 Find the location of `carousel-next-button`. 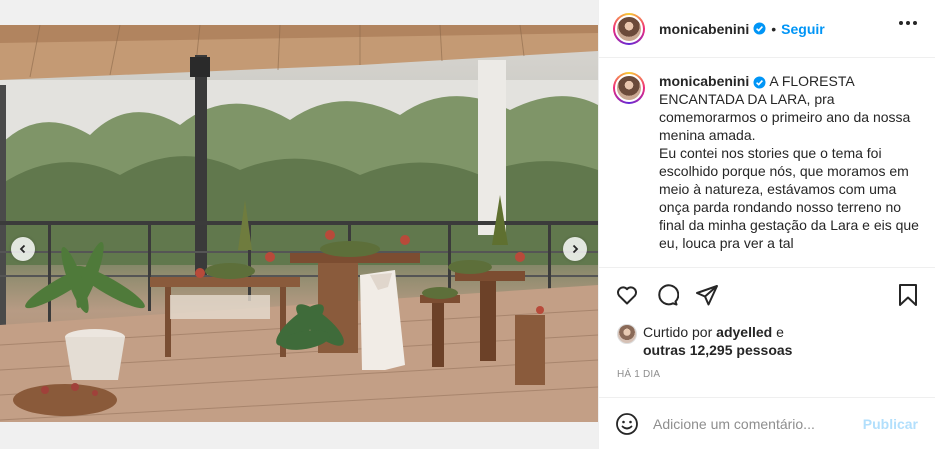

carousel-next-button is located at coordinates (575, 249).